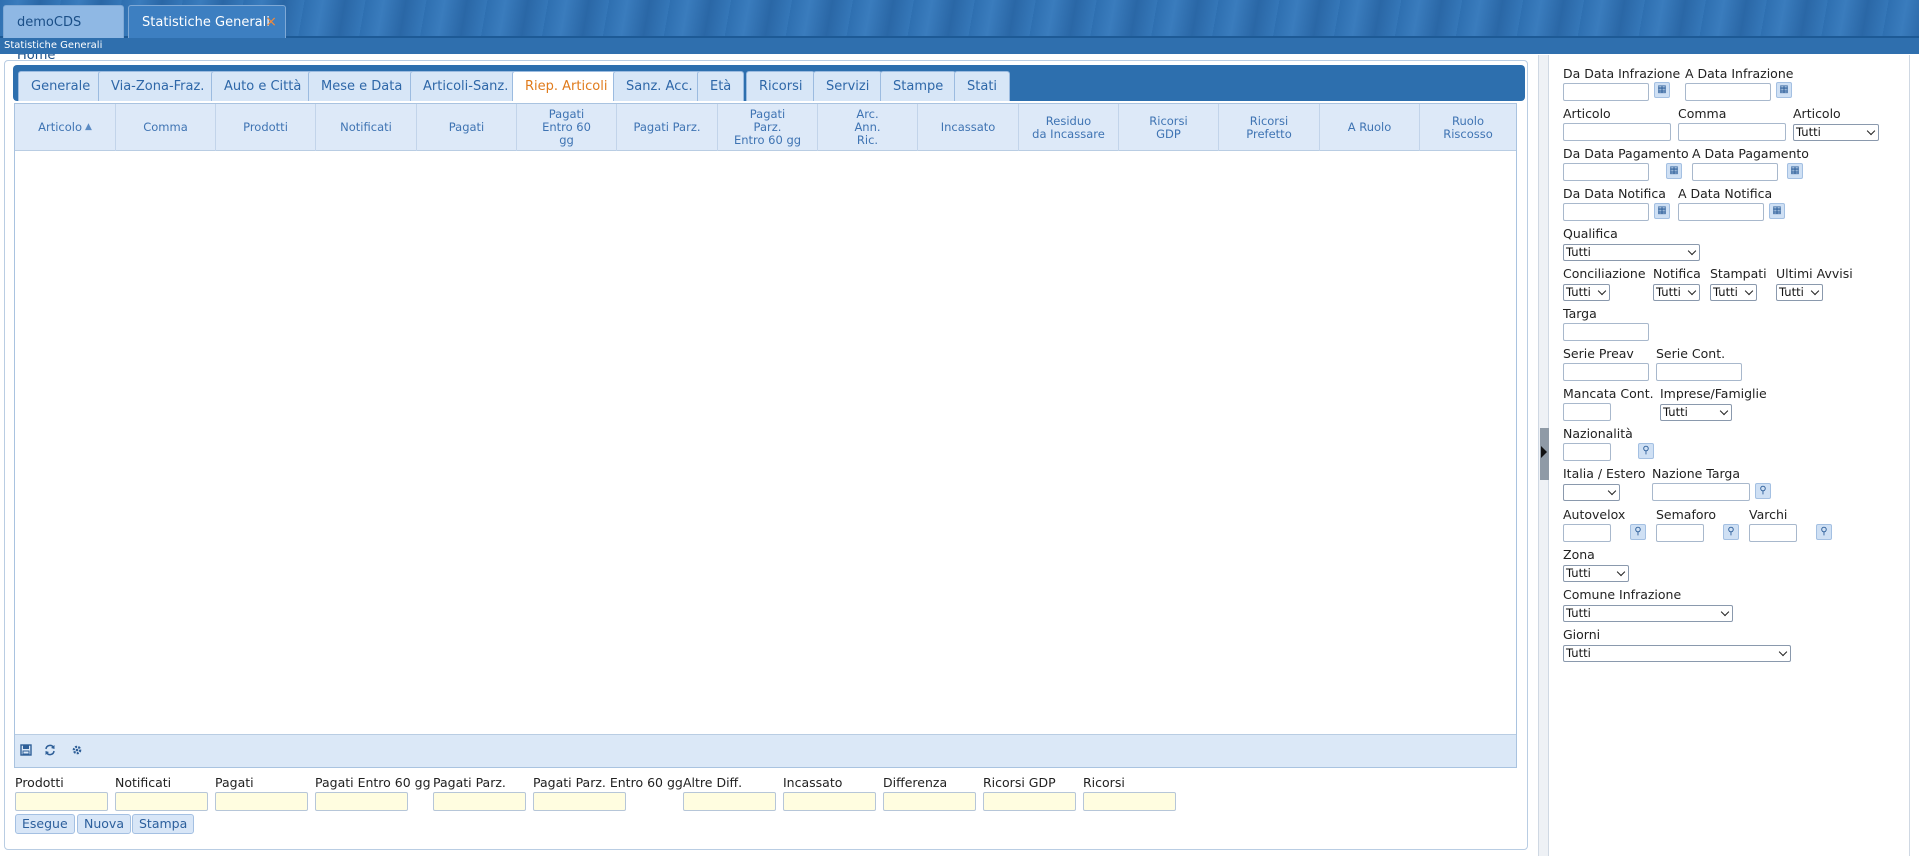  Describe the element at coordinates (1596, 573) in the screenshot. I see `zona-select: Tutti` at that location.